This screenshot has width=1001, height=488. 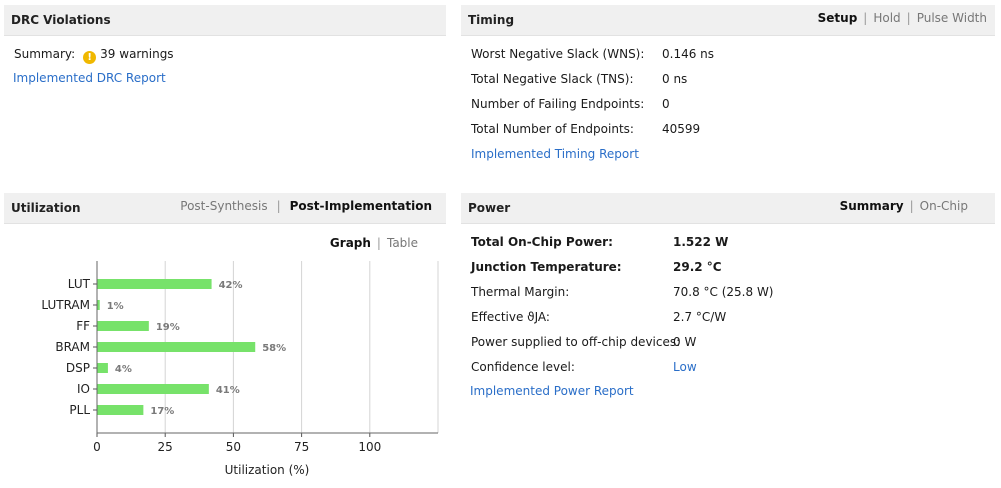 I want to click on drc-summary-label: Summary:, so click(x=45, y=54).